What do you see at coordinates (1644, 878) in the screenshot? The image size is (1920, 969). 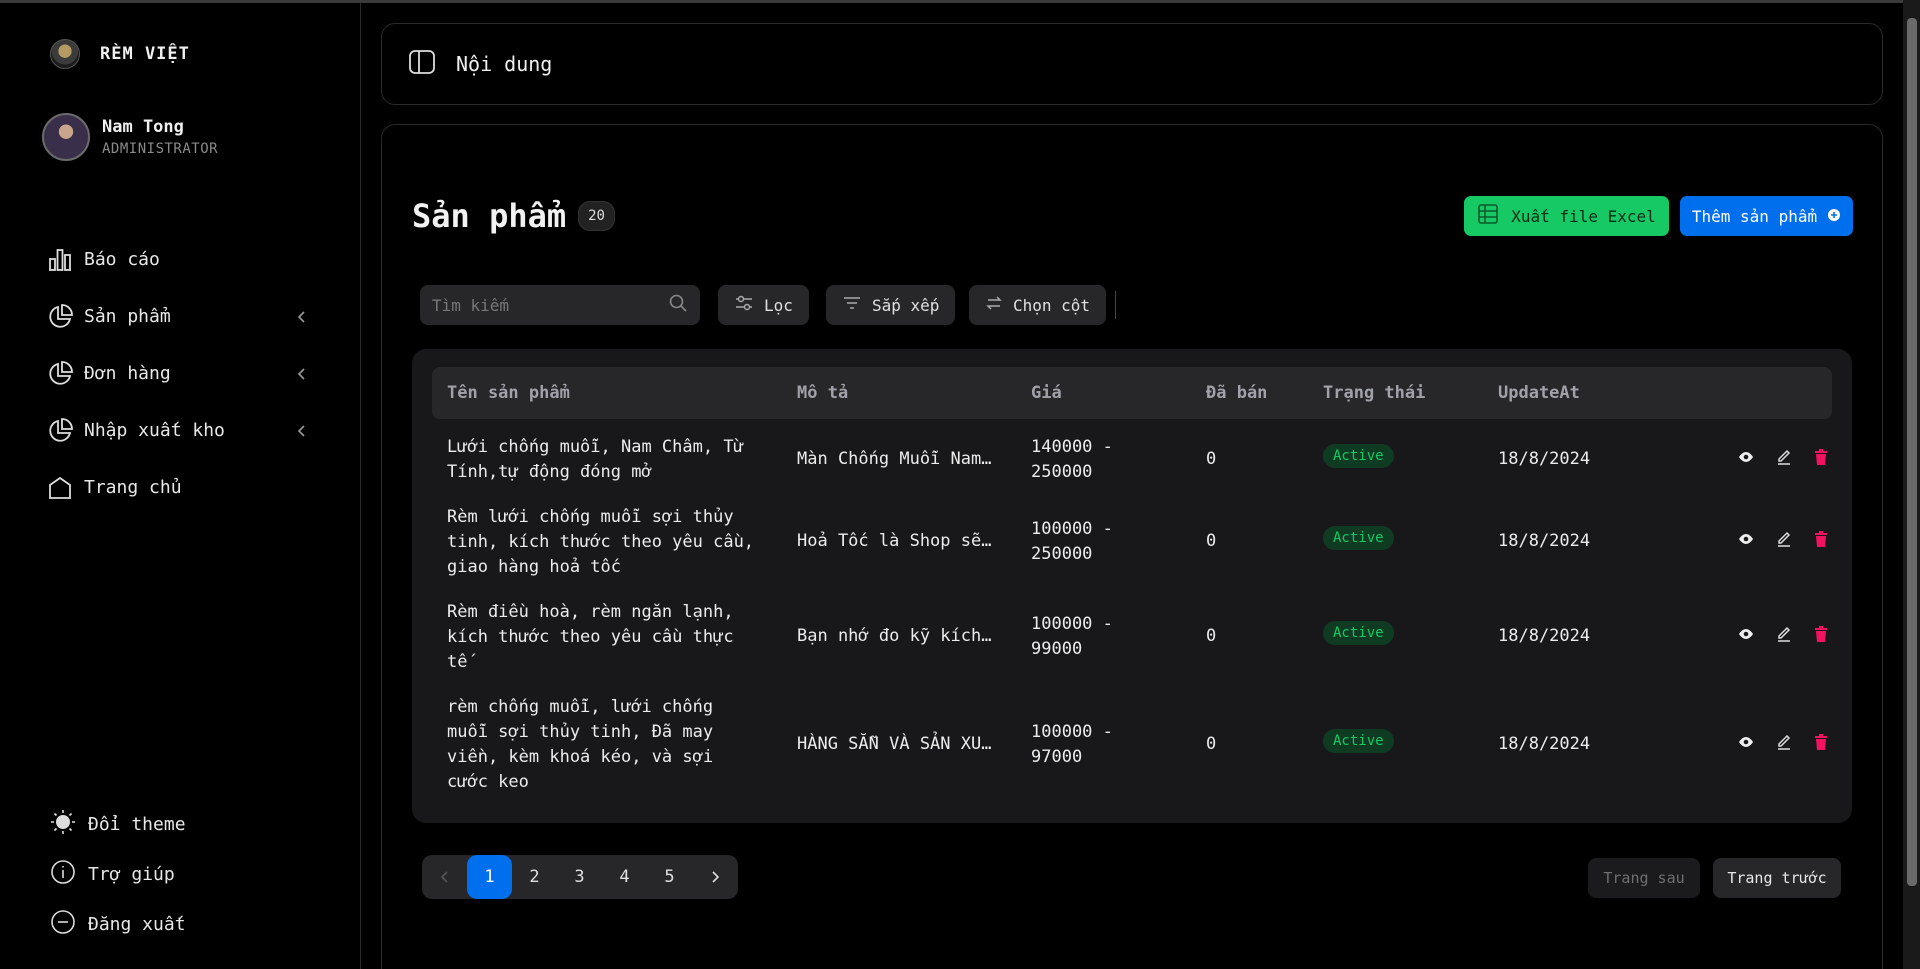 I see `next-page-button: Trang sau` at bounding box center [1644, 878].